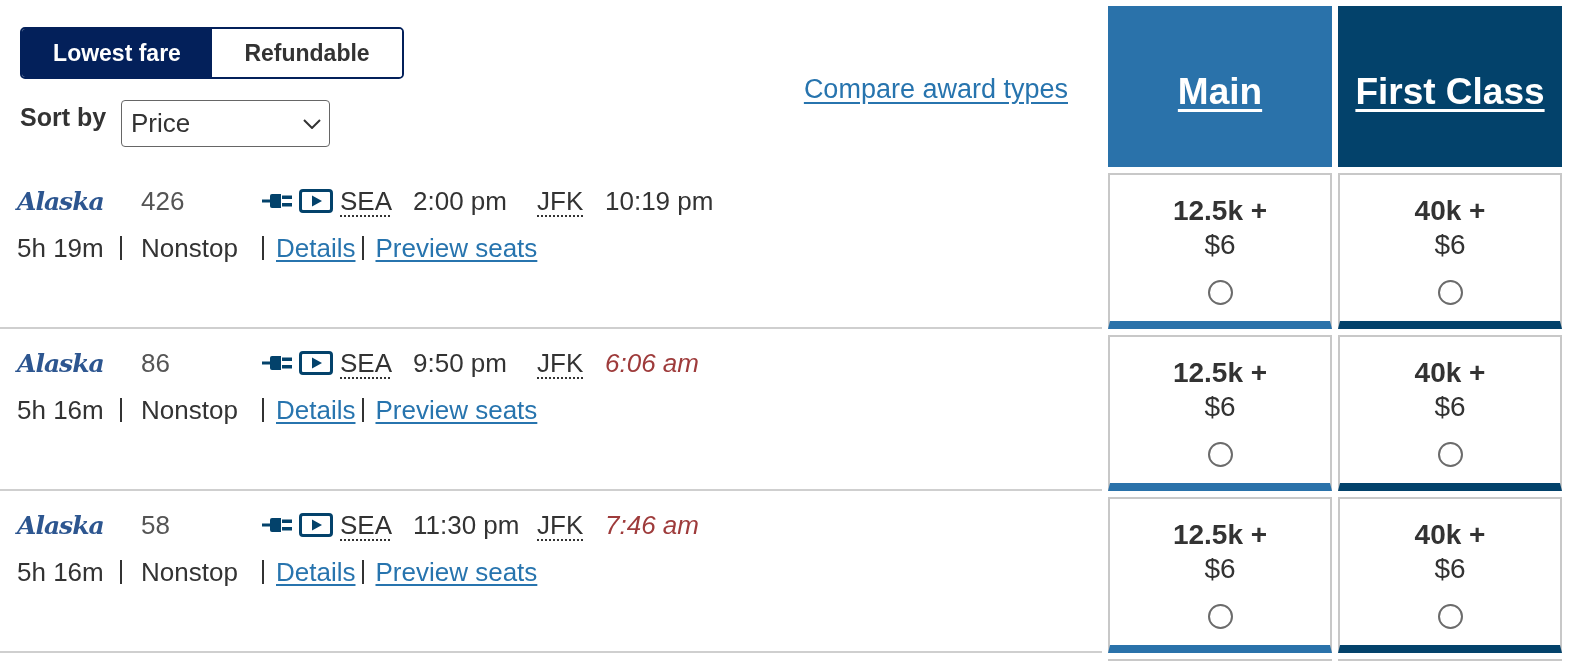 The image size is (1576, 662). I want to click on arrival-time: 10:19 pm, so click(659, 201).